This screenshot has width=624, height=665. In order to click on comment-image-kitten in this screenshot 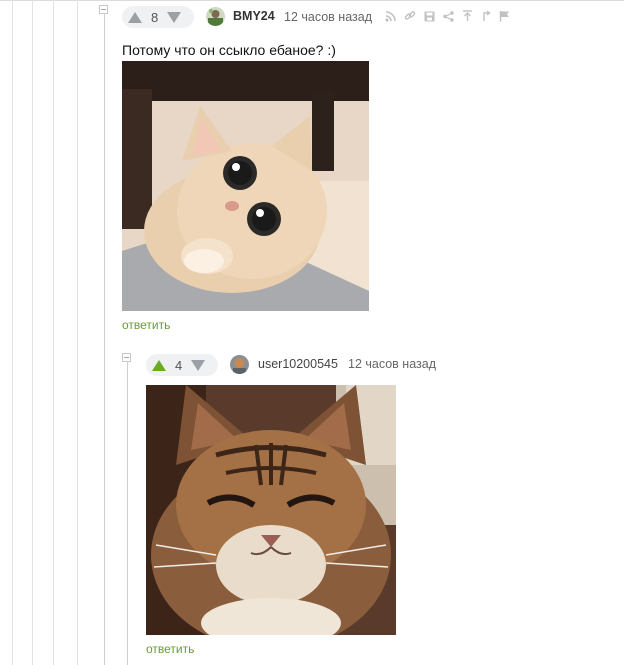, I will do `click(245, 186)`.